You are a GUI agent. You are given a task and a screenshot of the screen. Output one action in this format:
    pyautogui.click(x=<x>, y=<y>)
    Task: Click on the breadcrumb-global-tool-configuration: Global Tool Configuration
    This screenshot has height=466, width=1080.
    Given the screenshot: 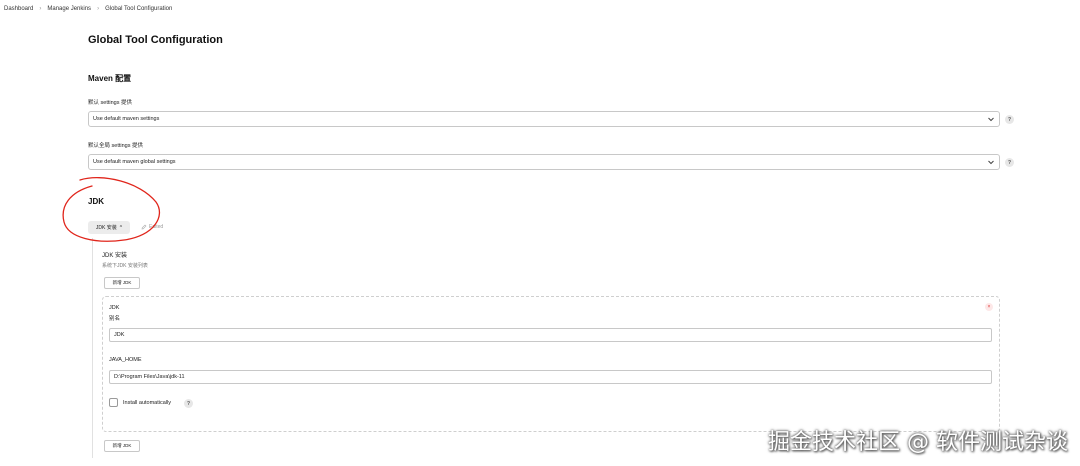 What is the action you would take?
    pyautogui.click(x=138, y=9)
    